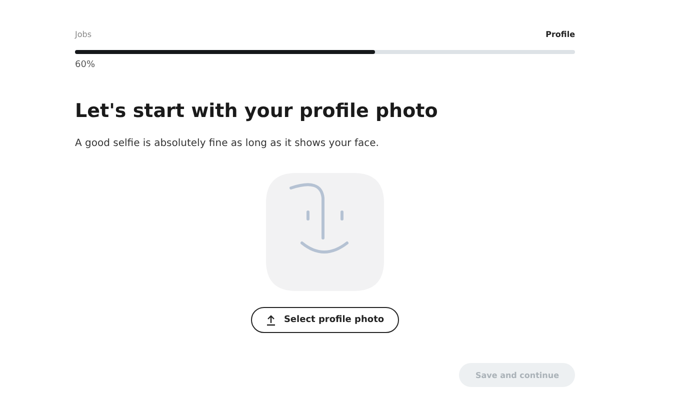  What do you see at coordinates (325, 232) in the screenshot?
I see `face-placeholder-icon` at bounding box center [325, 232].